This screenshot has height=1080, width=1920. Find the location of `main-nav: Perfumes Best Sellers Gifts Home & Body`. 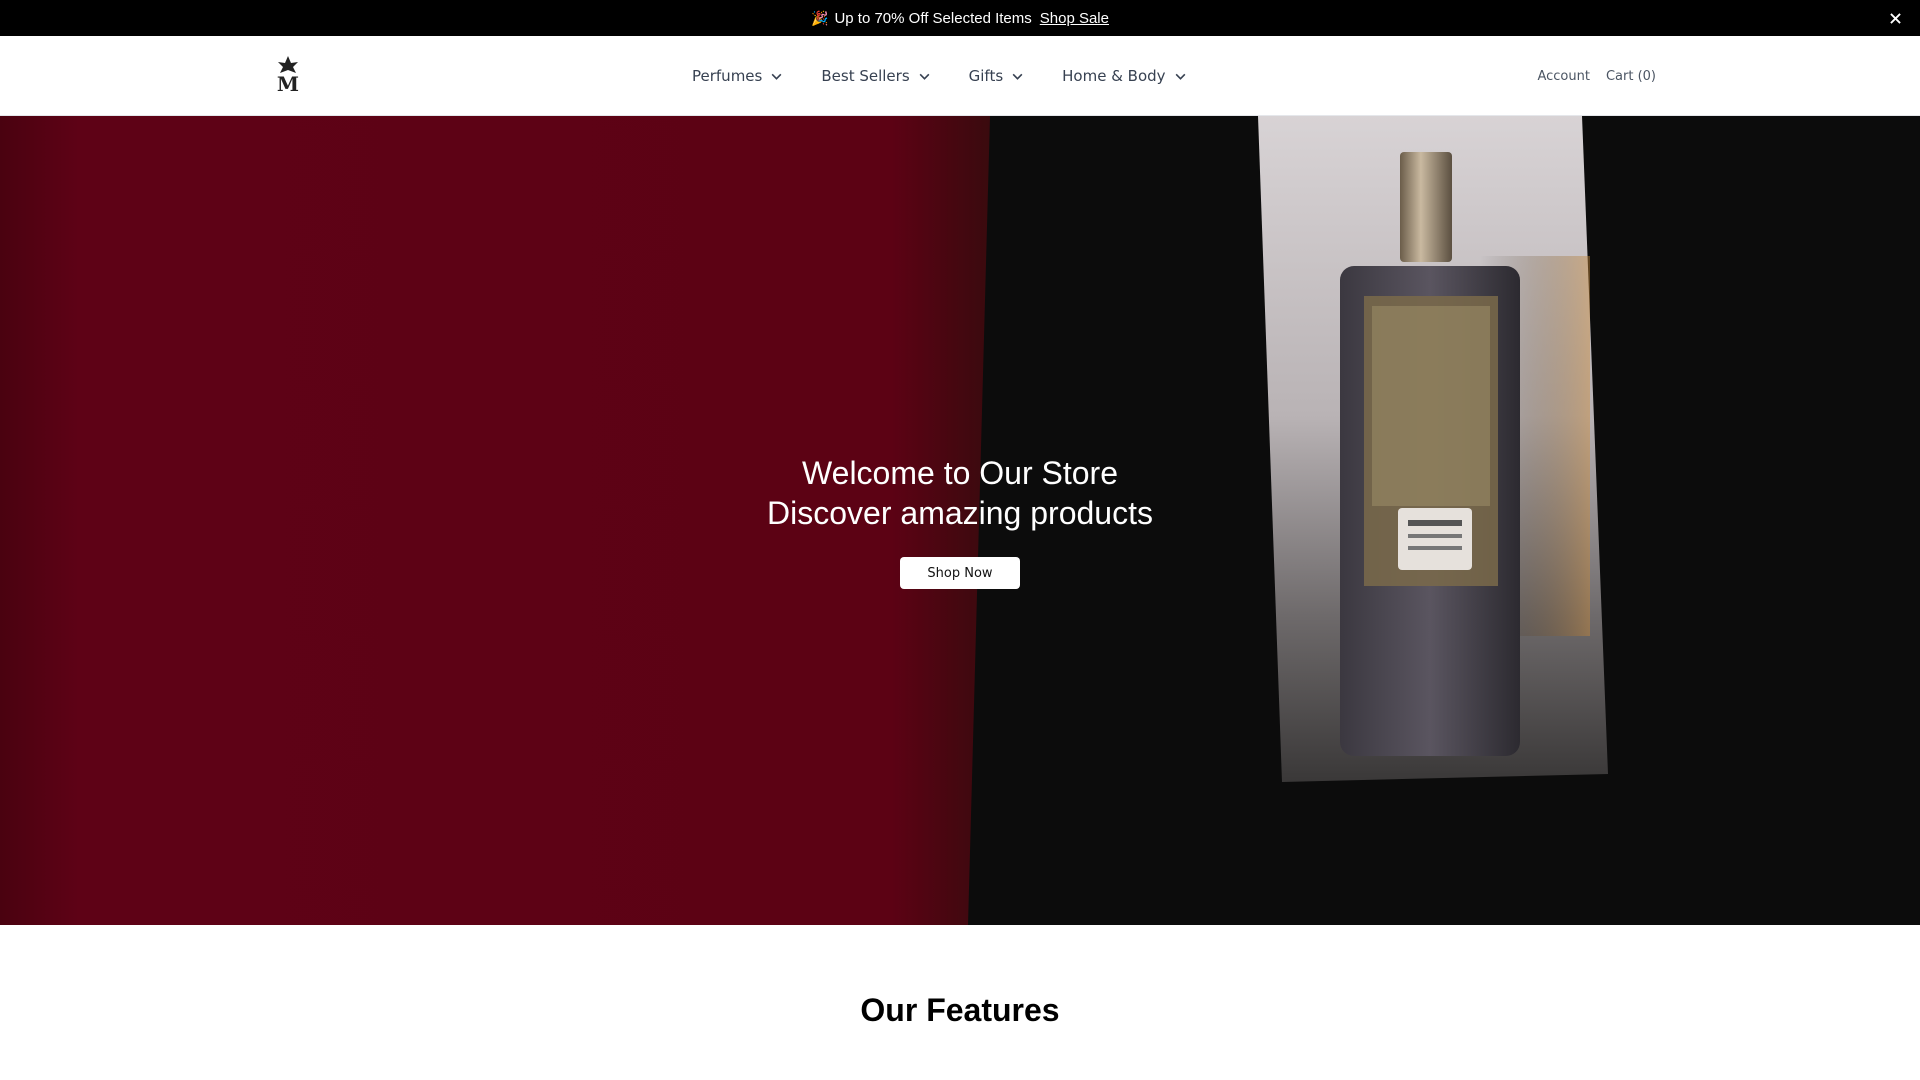

main-nav: Perfumes Best Sellers Gifts Home & Body is located at coordinates (939, 76).